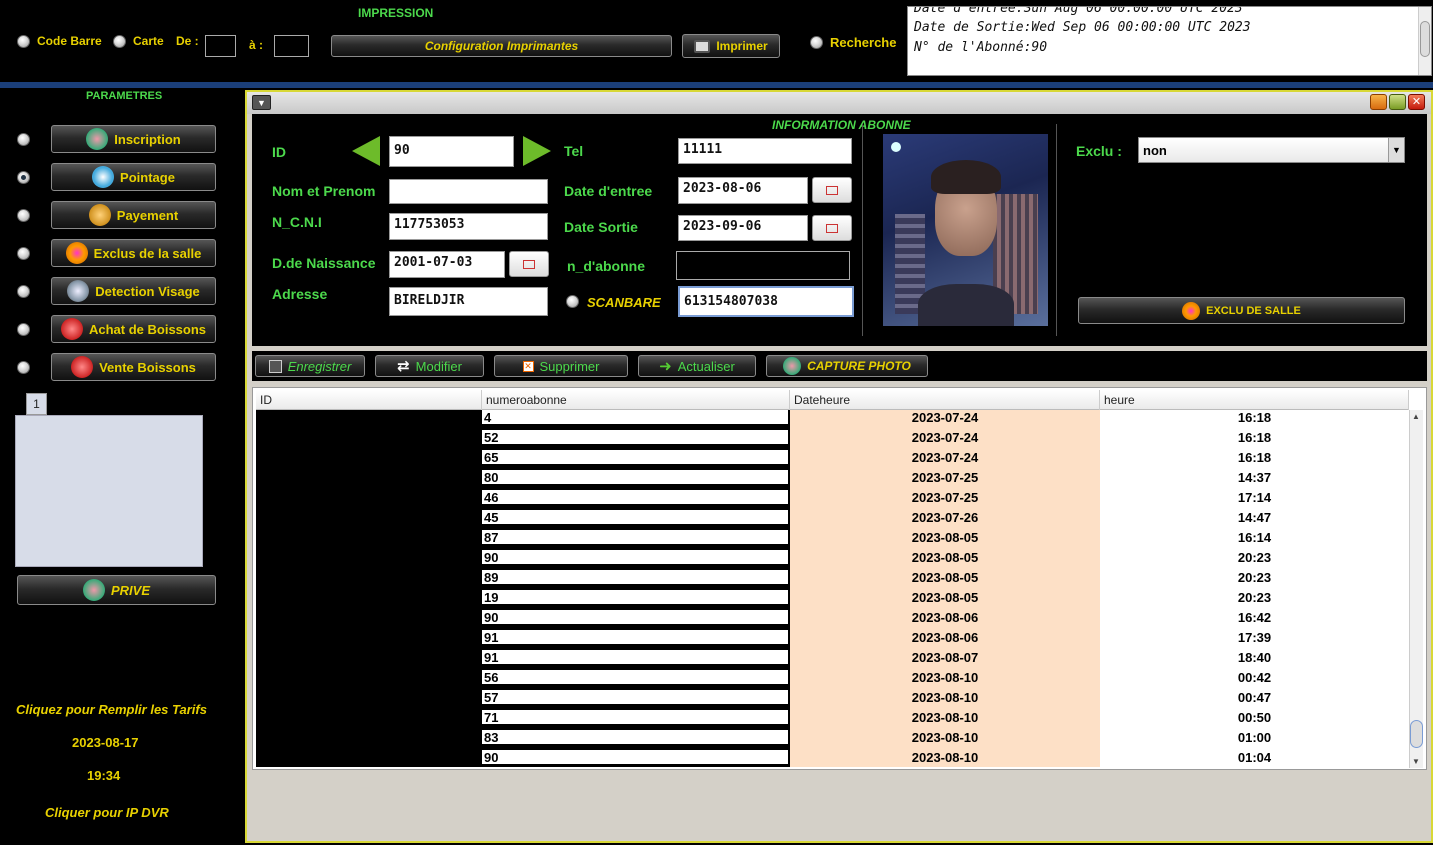 The height and width of the screenshot is (845, 1433). I want to click on prive-button: PRIVE, so click(116, 590).